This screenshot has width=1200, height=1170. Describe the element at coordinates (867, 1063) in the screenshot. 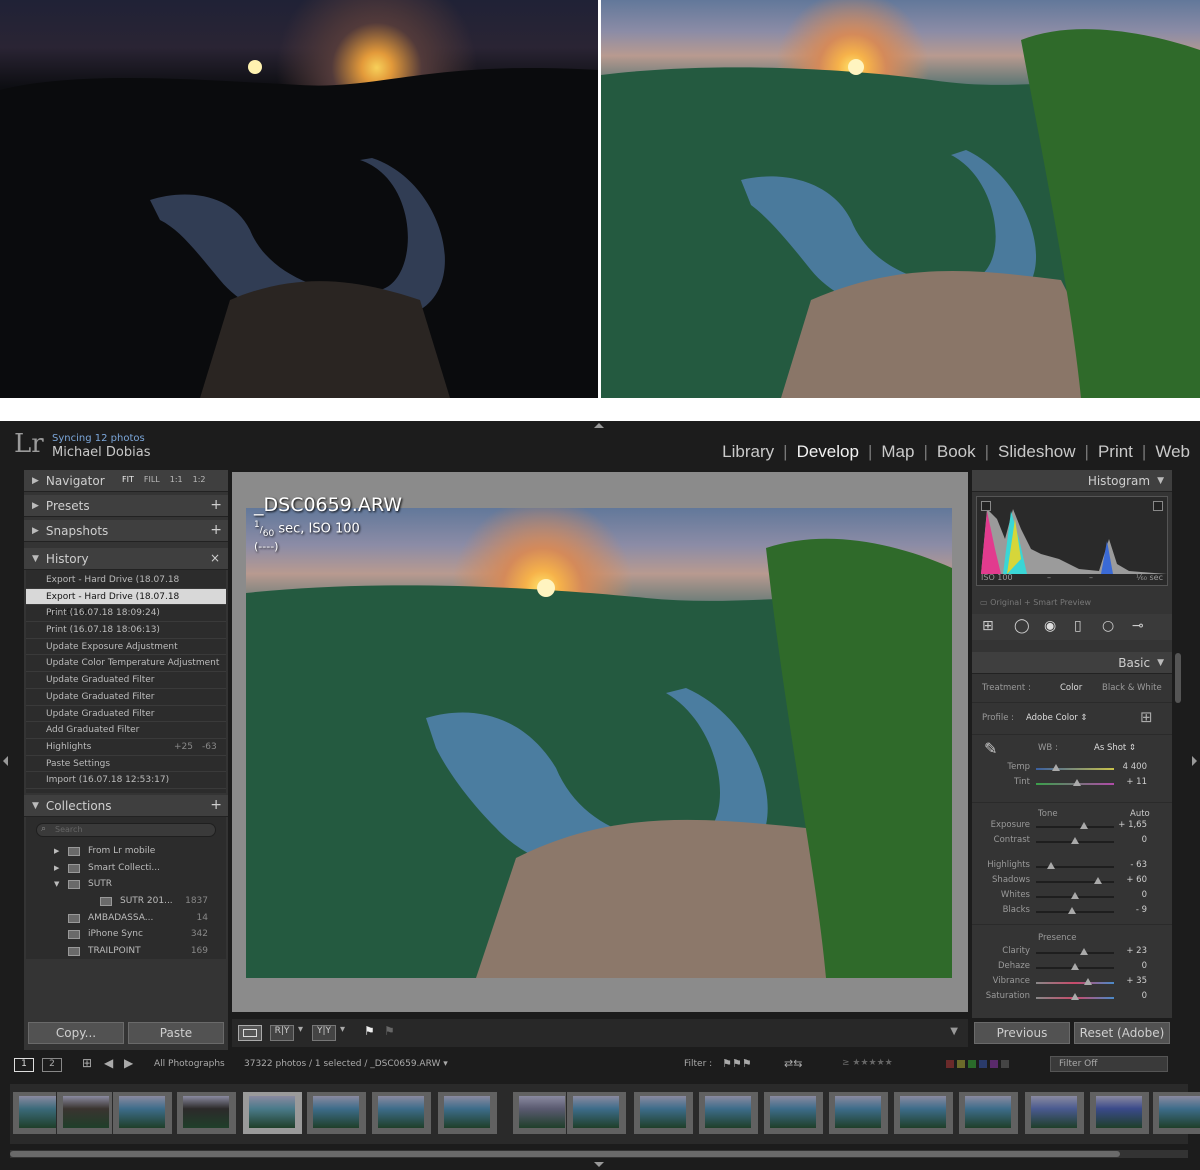

I see `rating-filter: ≥ ★★★★★` at that location.